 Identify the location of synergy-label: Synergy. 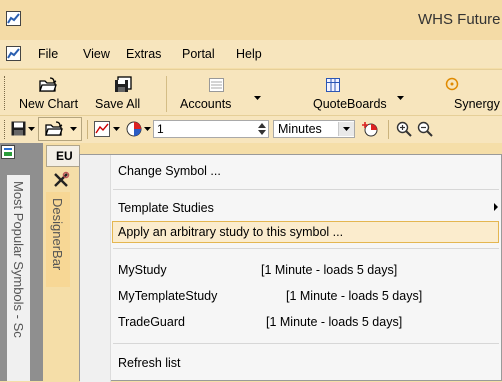
(477, 104).